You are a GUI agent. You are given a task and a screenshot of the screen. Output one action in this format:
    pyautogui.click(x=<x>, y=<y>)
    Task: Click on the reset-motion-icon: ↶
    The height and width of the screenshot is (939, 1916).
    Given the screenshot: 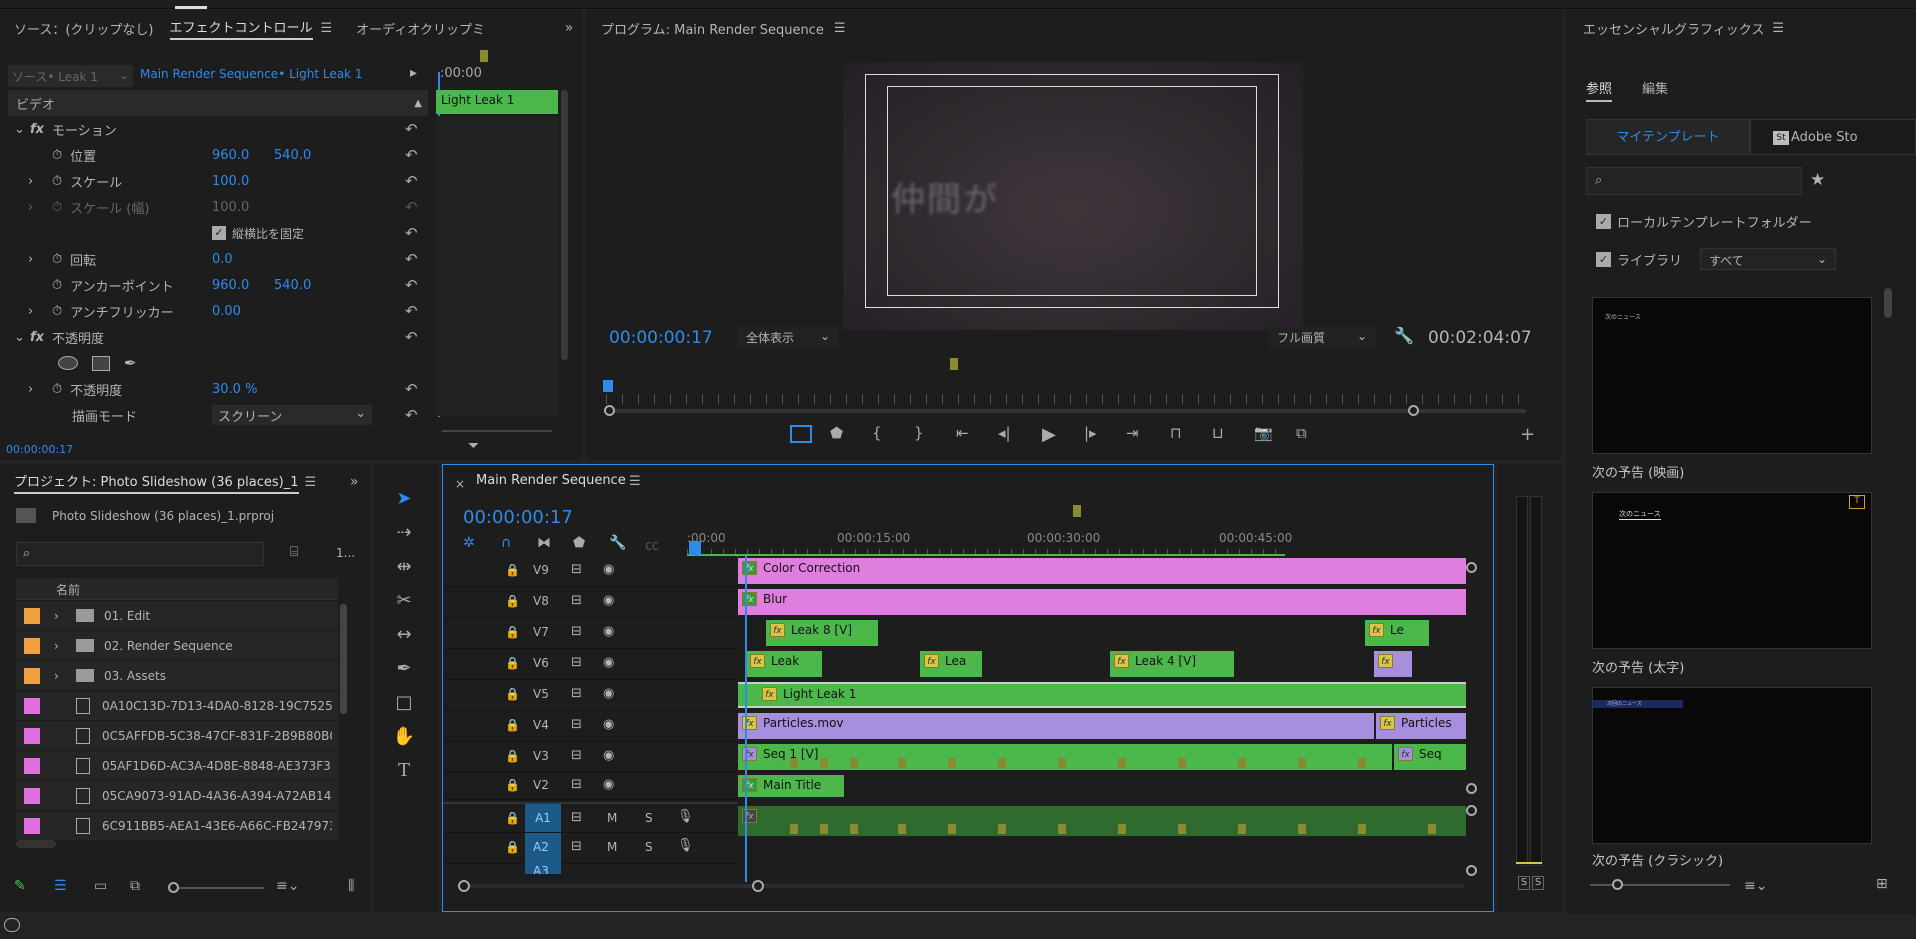 What is the action you would take?
    pyautogui.click(x=415, y=129)
    